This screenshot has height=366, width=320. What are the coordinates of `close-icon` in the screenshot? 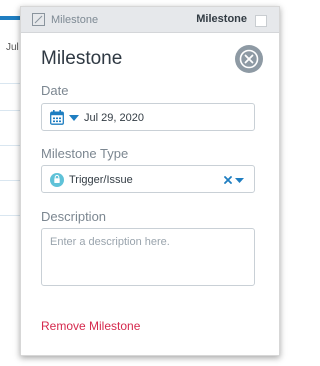 It's located at (249, 59).